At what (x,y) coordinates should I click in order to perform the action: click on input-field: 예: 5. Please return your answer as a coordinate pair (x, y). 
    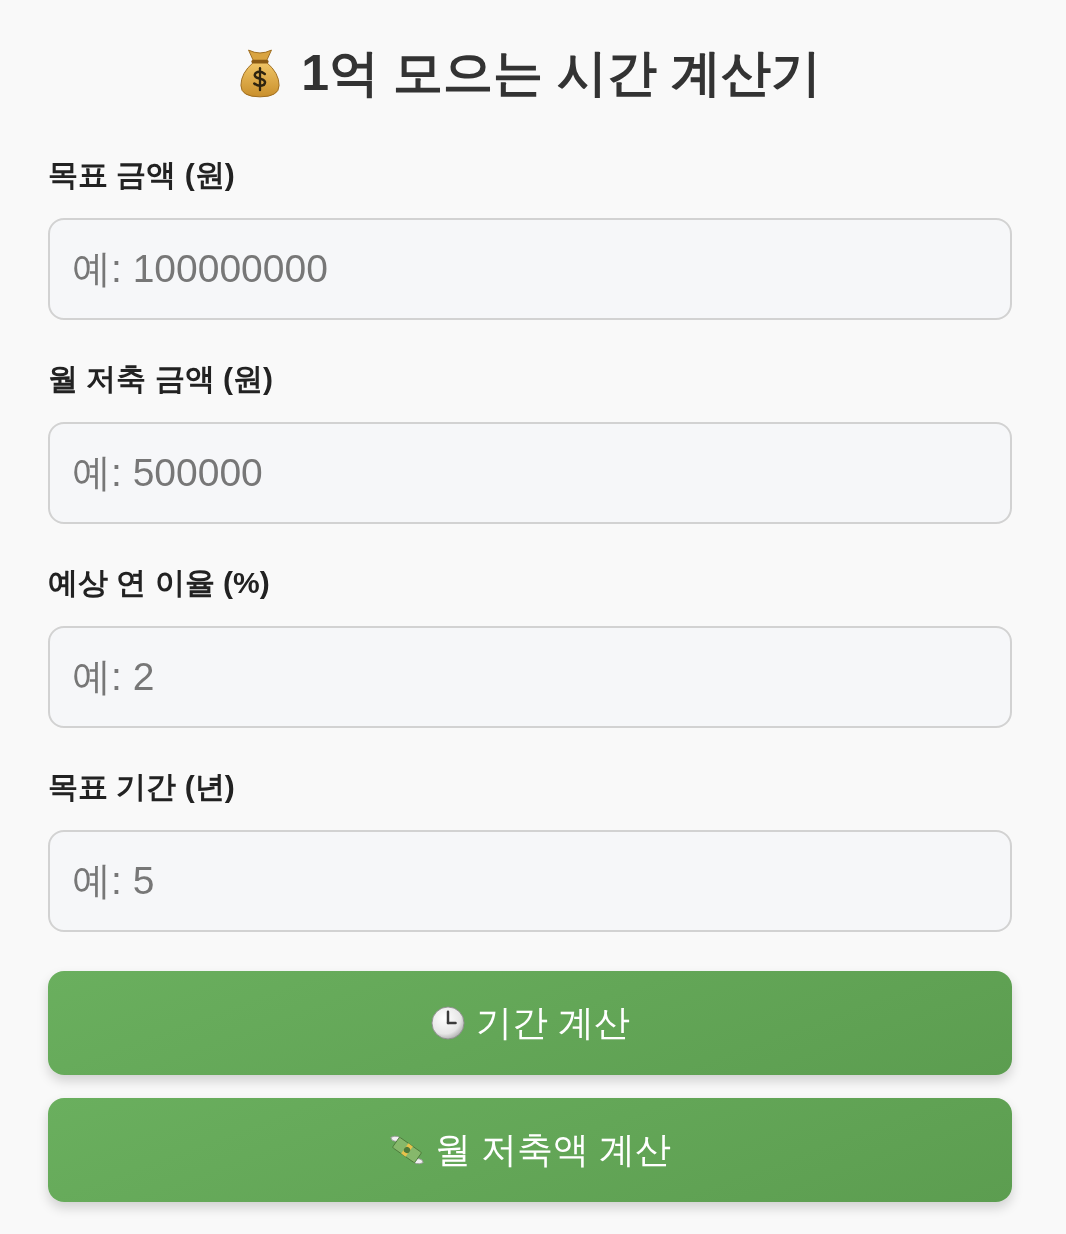
    Looking at the image, I should click on (530, 881).